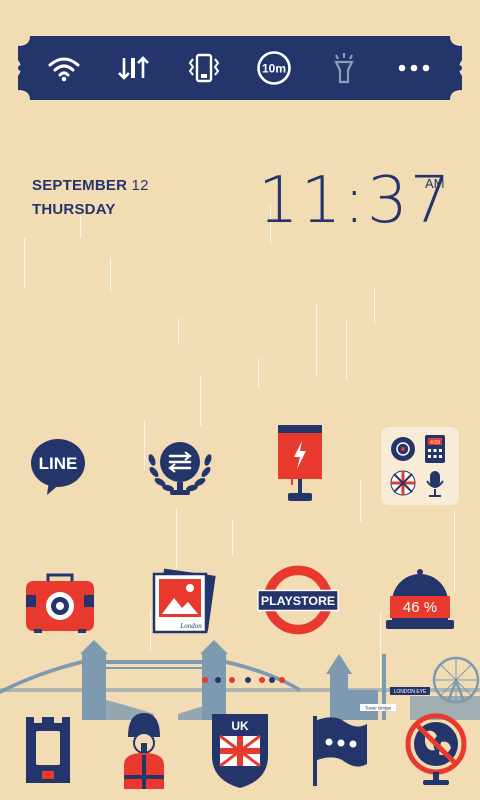 This screenshot has width=480, height=800. I want to click on message-flag-icon, so click(340, 751).